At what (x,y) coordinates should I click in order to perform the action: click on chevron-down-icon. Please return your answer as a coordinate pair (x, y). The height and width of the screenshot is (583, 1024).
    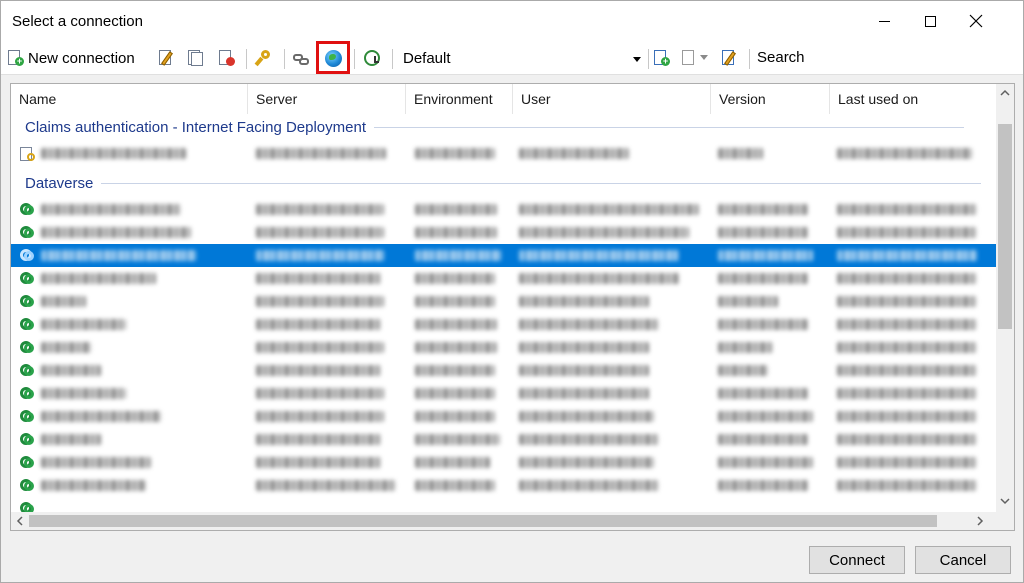
    Looking at the image, I should click on (704, 57).